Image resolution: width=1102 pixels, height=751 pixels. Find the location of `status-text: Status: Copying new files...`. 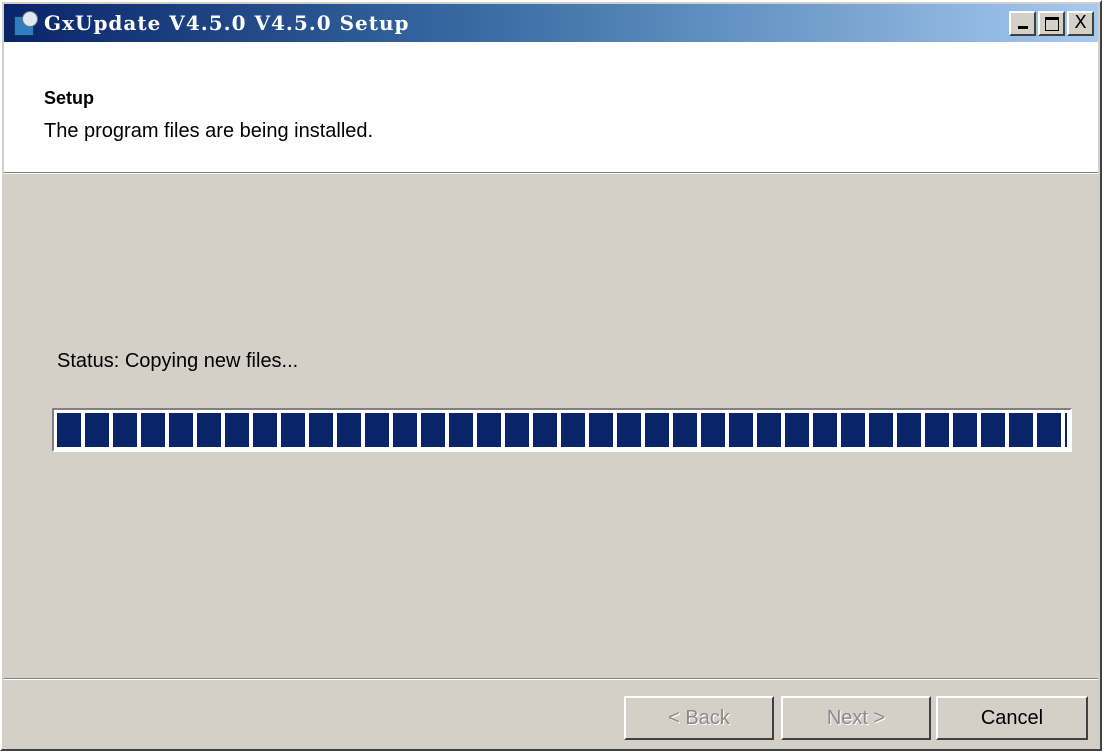

status-text: Status: Copying new files... is located at coordinates (178, 361).